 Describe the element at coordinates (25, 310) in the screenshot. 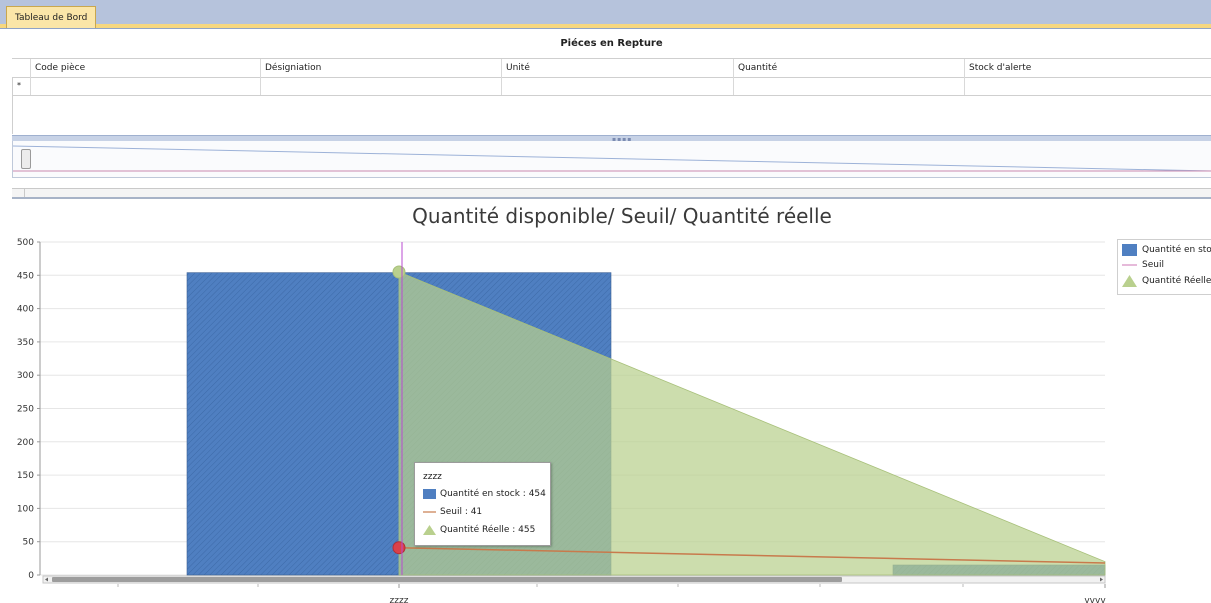

I see `y-tick-label: 400` at that location.